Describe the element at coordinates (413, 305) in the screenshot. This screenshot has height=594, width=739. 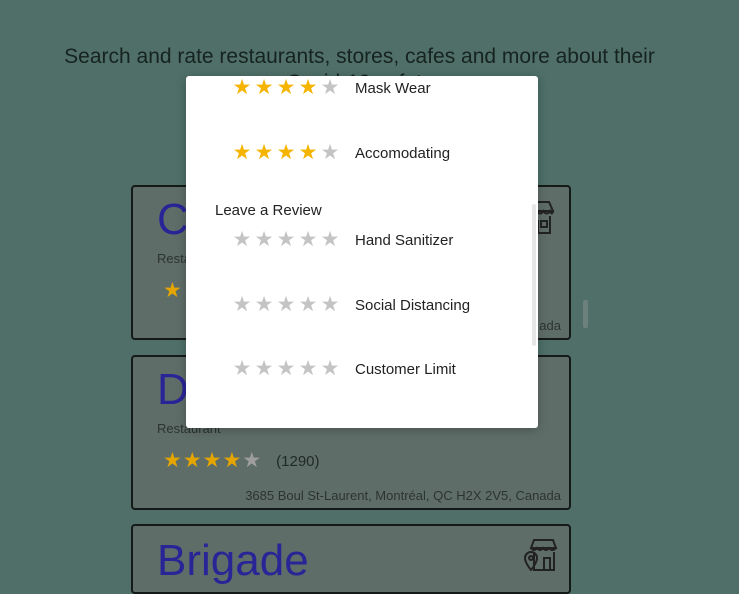
I see `review-label: Social Distancing` at that location.